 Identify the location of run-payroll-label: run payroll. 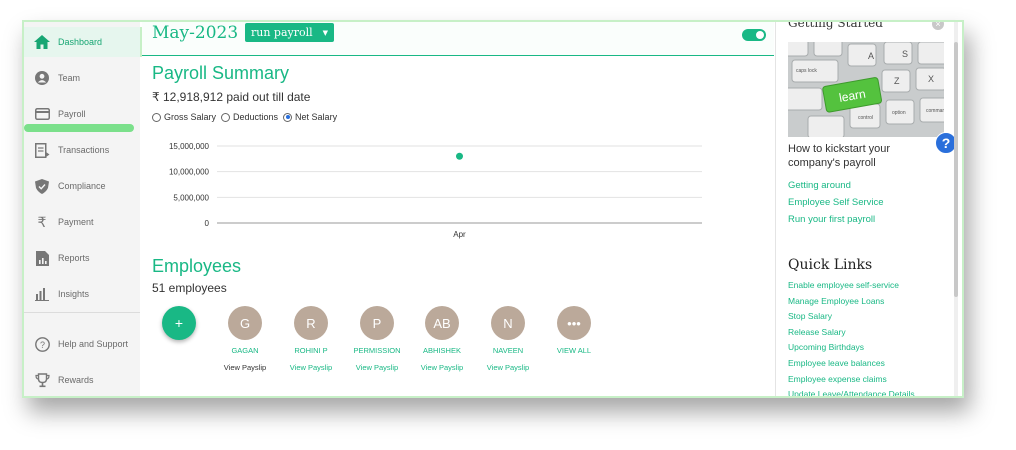
(282, 32).